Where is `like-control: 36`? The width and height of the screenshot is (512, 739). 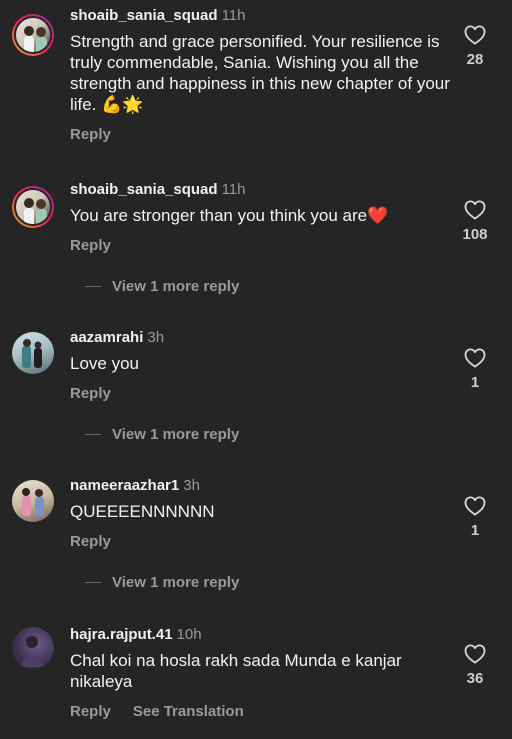 like-control: 36 is located at coordinates (475, 665).